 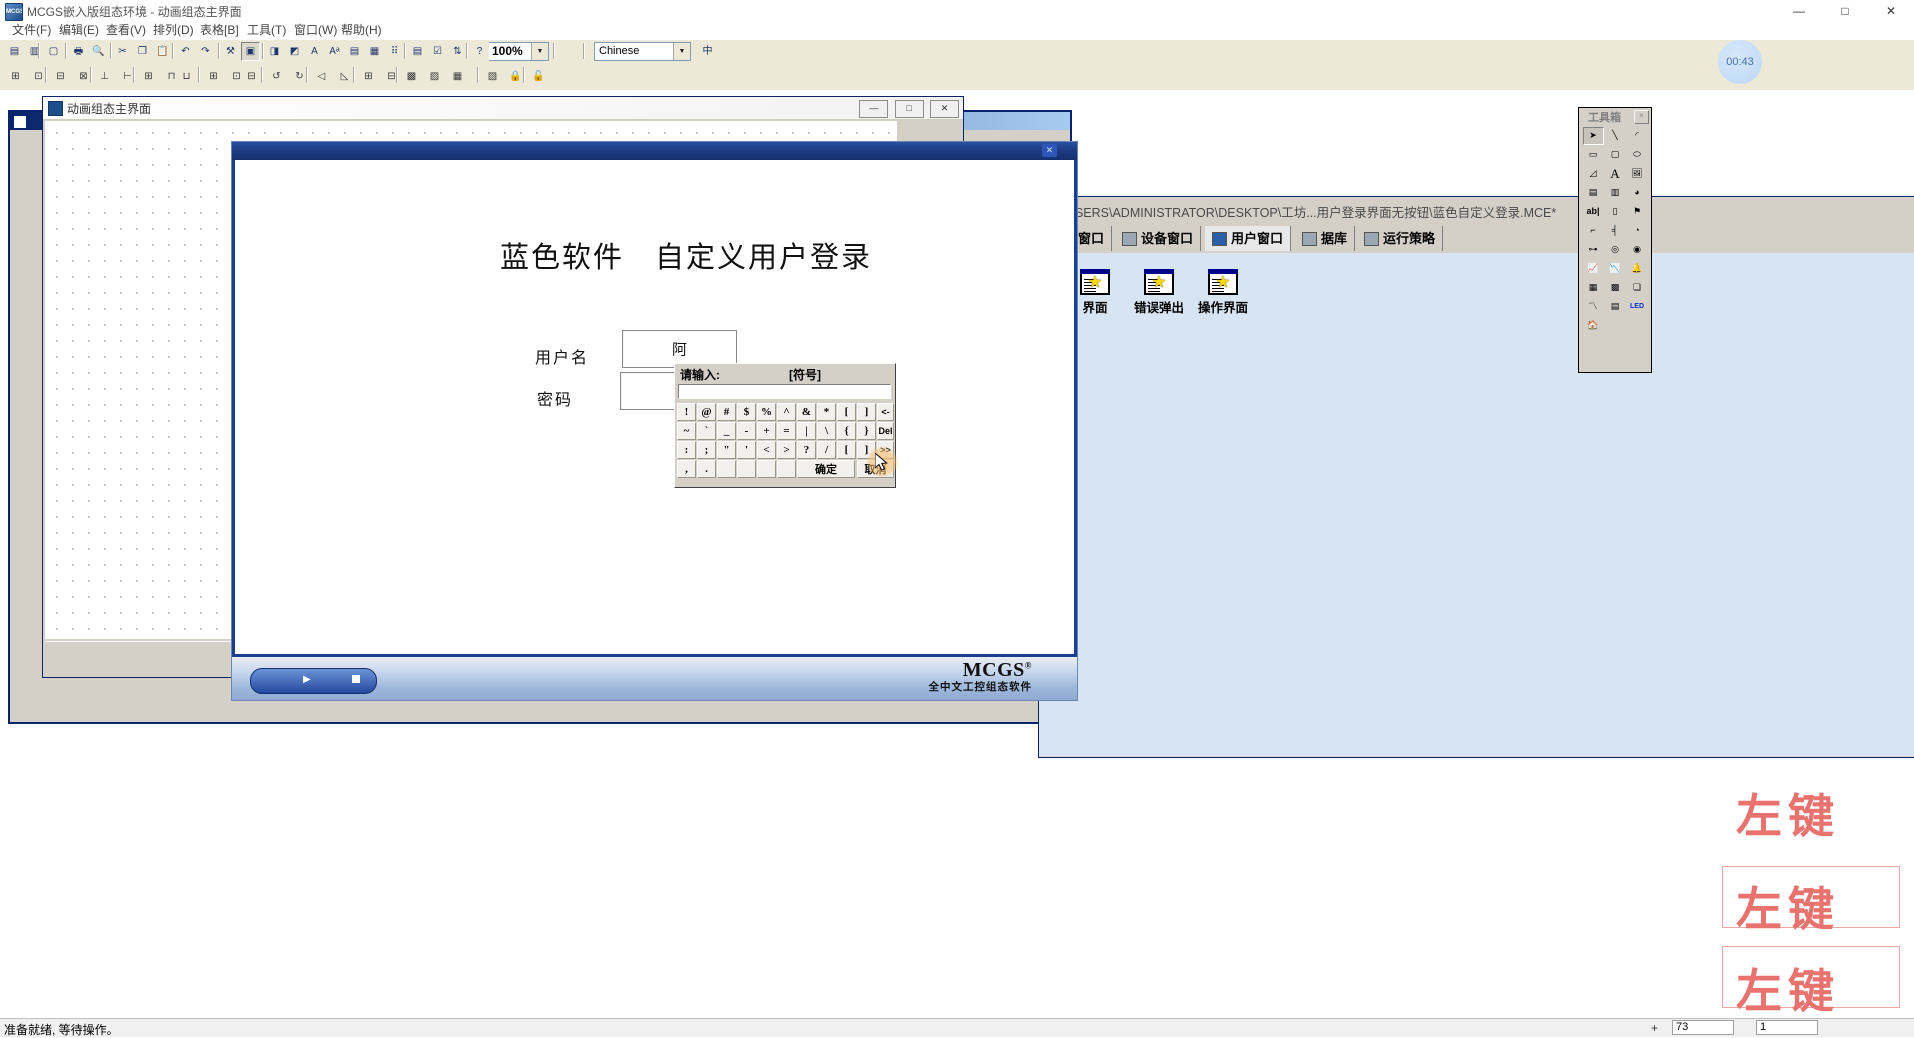 What do you see at coordinates (786, 412) in the screenshot?
I see `key-x: ^` at bounding box center [786, 412].